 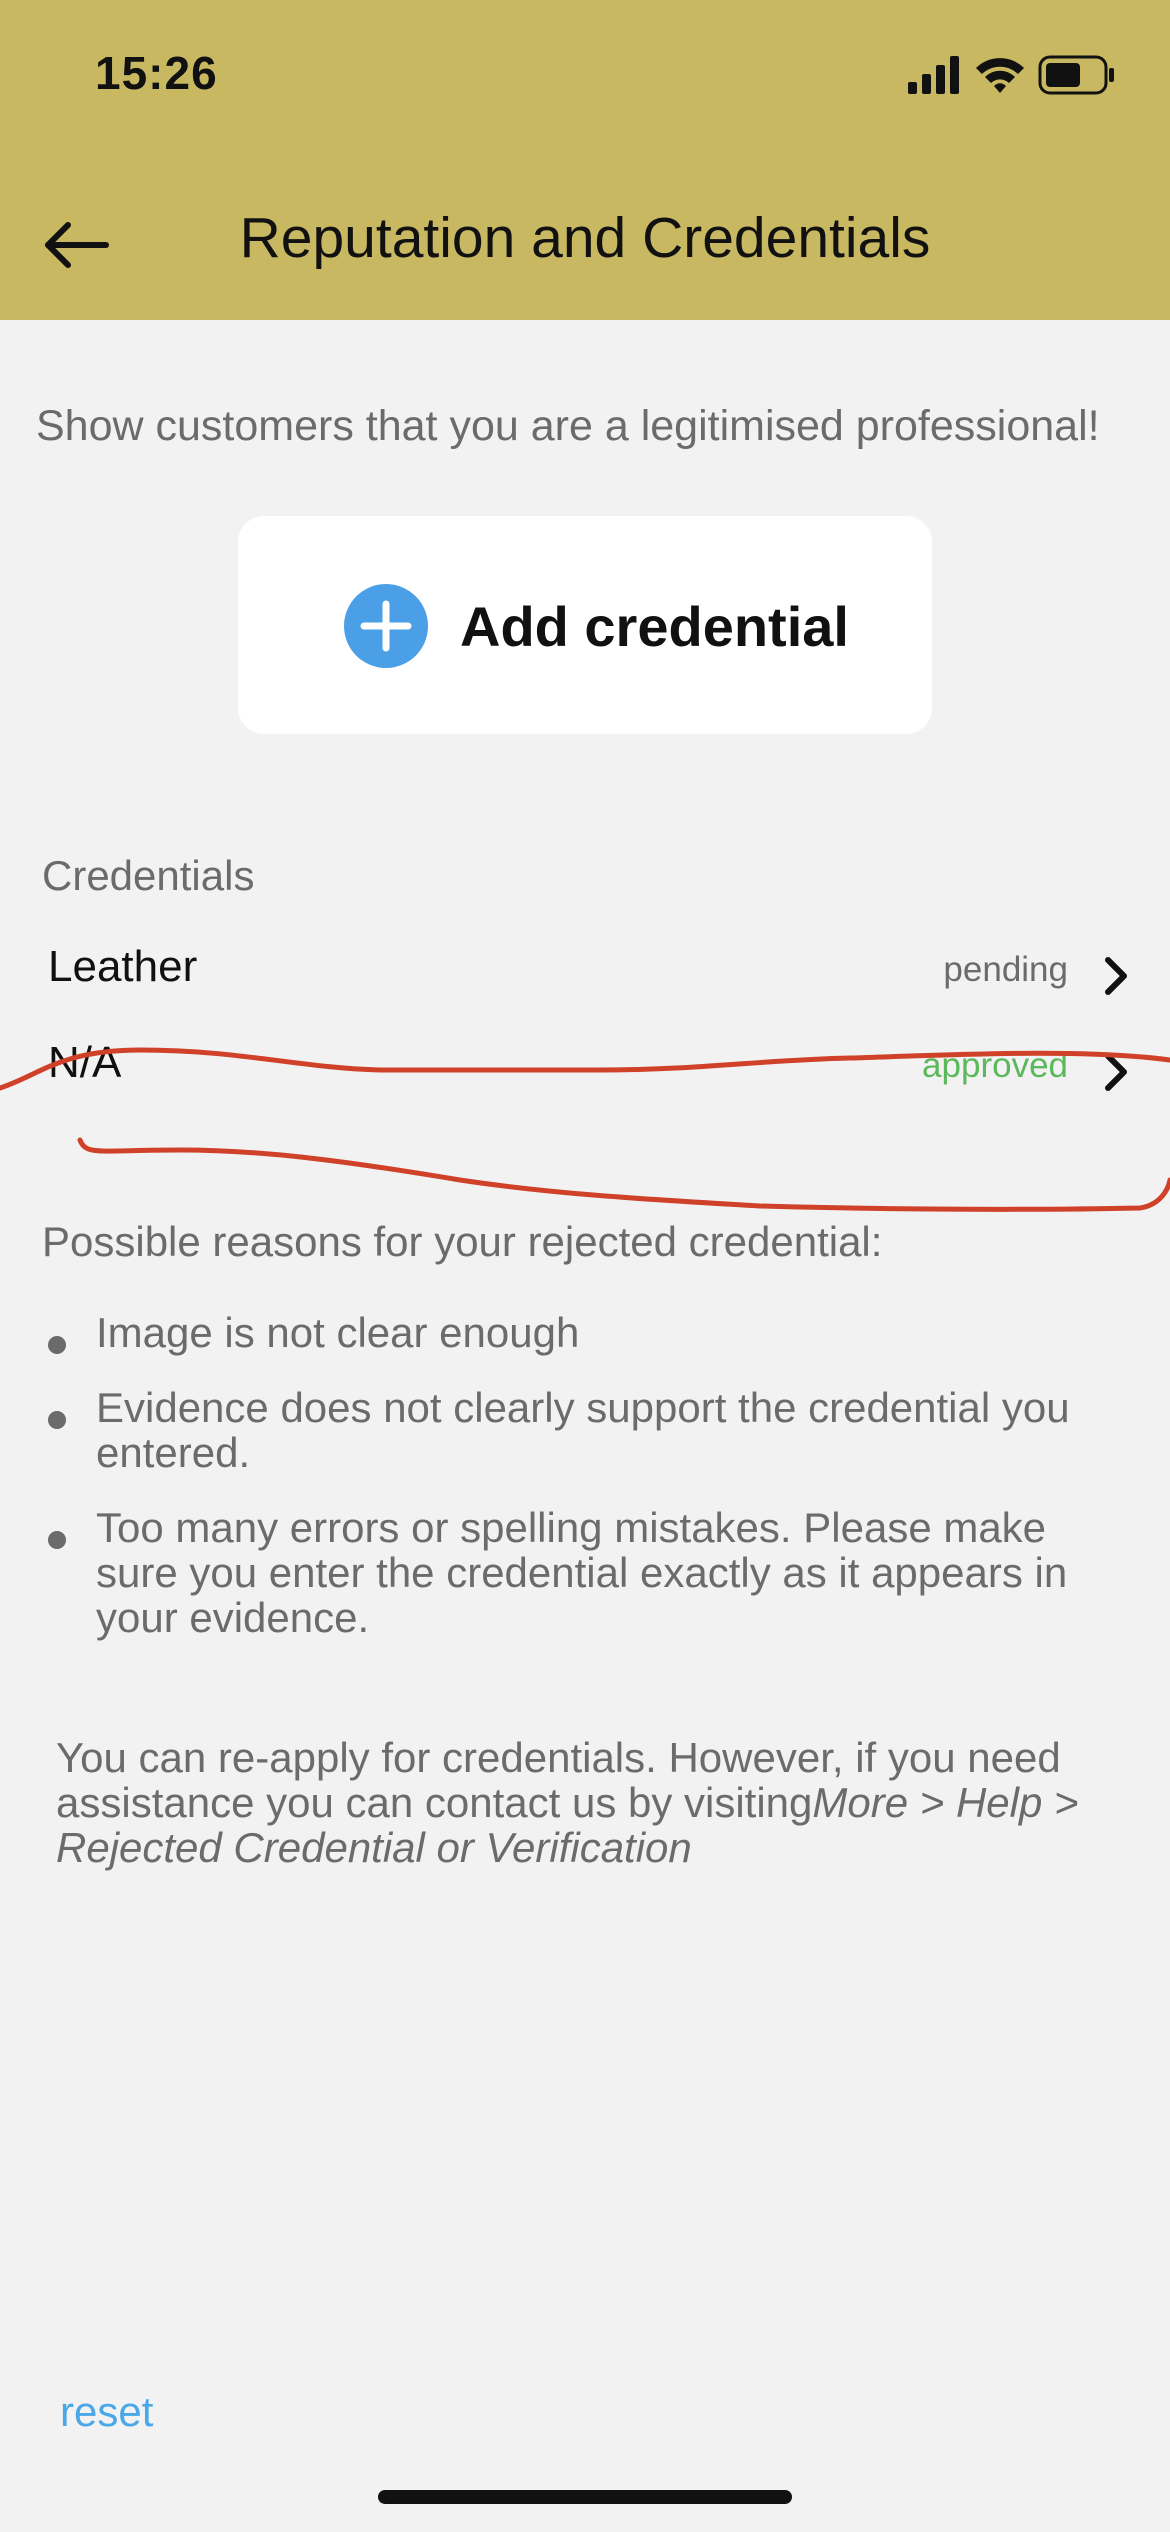 I want to click on credential-row-na: N/A approved, so click(x=585, y=1067).